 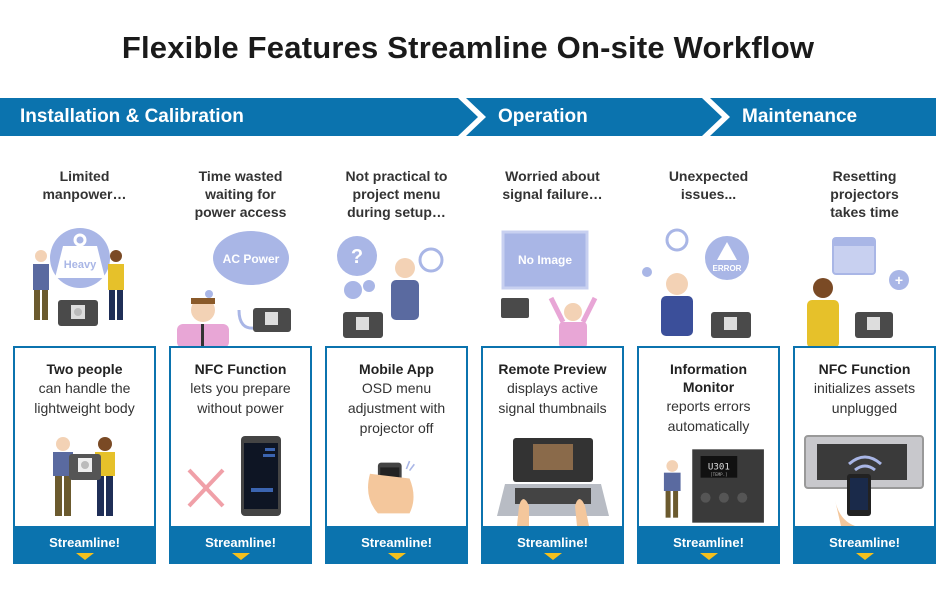 I want to click on solution-title: Information Monitor, so click(x=708, y=378).